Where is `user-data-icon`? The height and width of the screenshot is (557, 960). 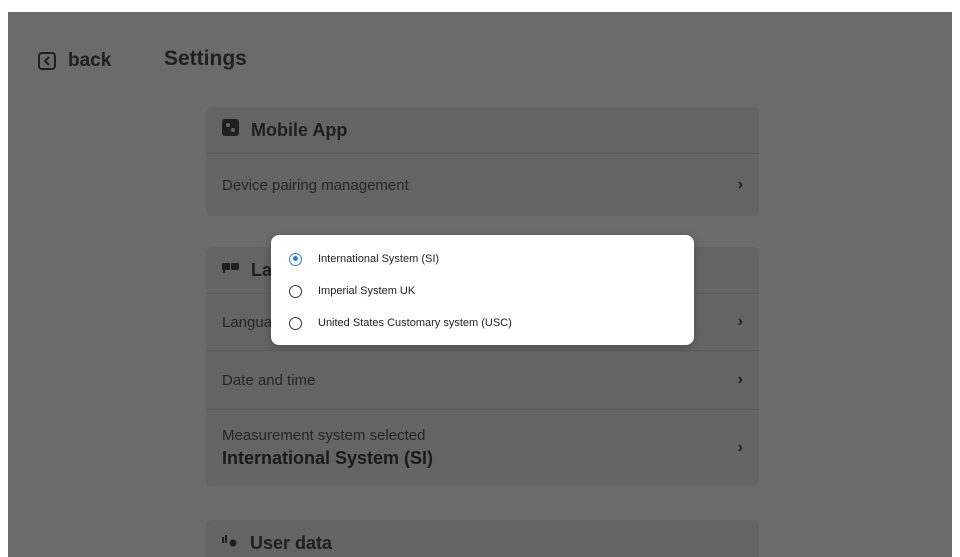 user-data-icon is located at coordinates (230, 543).